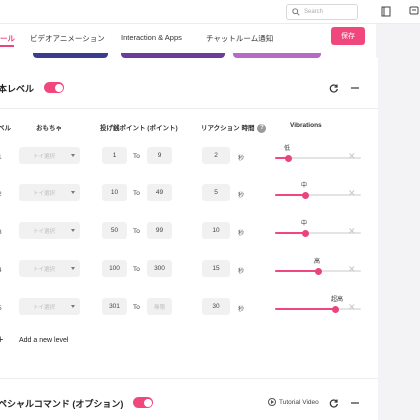 This screenshot has height=420, width=420. What do you see at coordinates (216, 192) in the screenshot?
I see `reaction-time-input: 5` at bounding box center [216, 192].